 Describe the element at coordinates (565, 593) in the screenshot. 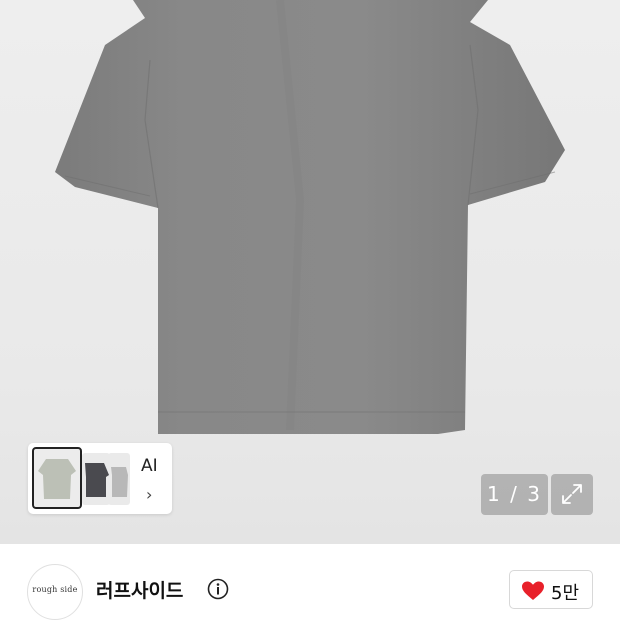

I see `like-count: 5만` at that location.